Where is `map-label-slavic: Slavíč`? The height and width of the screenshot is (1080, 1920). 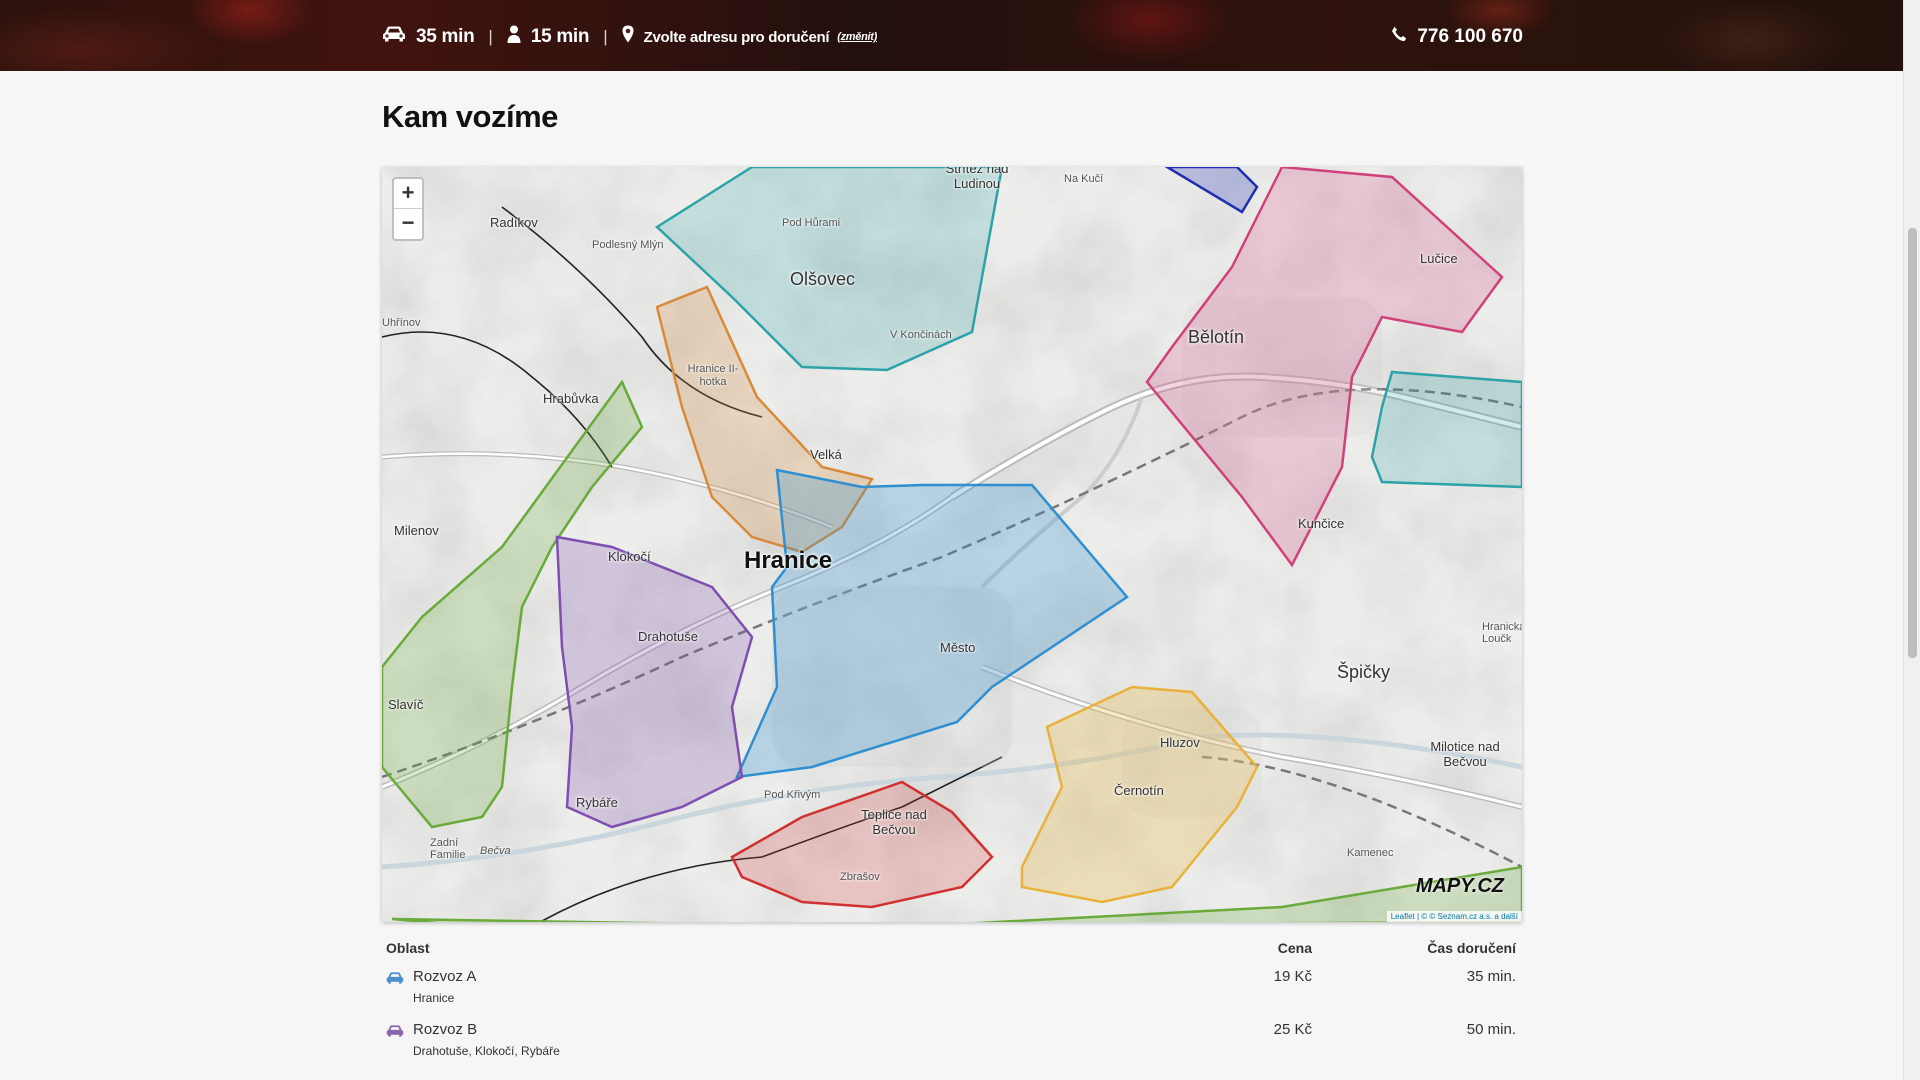
map-label-slavic: Slavíč is located at coordinates (406, 704).